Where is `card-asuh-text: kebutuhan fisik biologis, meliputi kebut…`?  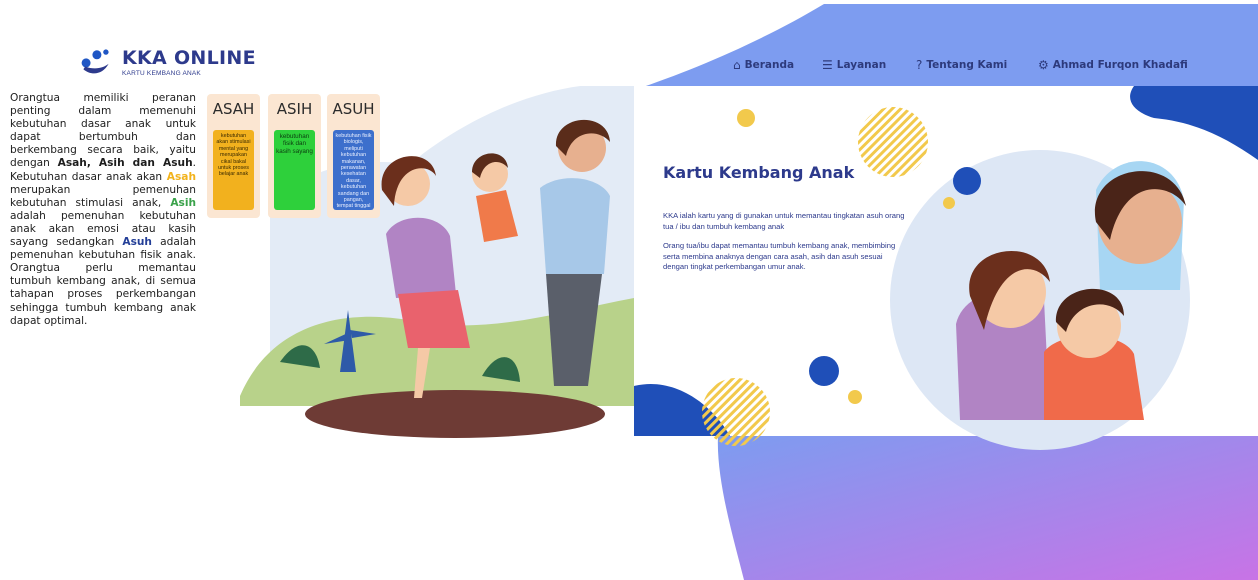
card-asuh-text: kebutuhan fisik biologis, meliputi kebut… is located at coordinates (353, 170).